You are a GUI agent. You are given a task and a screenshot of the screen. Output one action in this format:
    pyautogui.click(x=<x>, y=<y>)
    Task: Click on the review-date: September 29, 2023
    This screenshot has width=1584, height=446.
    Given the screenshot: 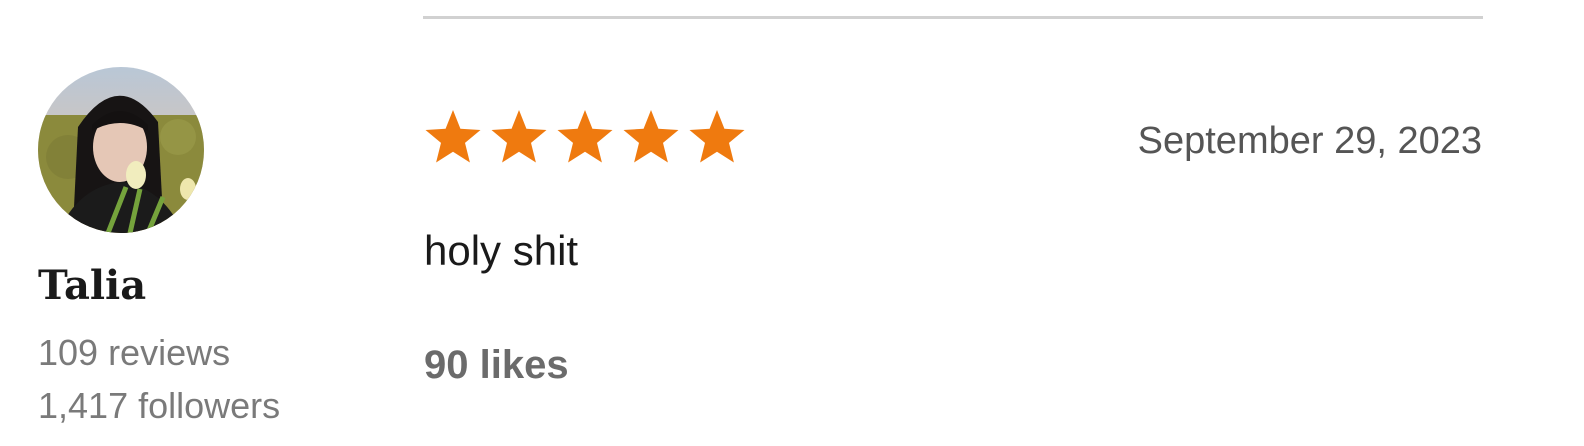 What is the action you would take?
    pyautogui.click(x=1309, y=141)
    